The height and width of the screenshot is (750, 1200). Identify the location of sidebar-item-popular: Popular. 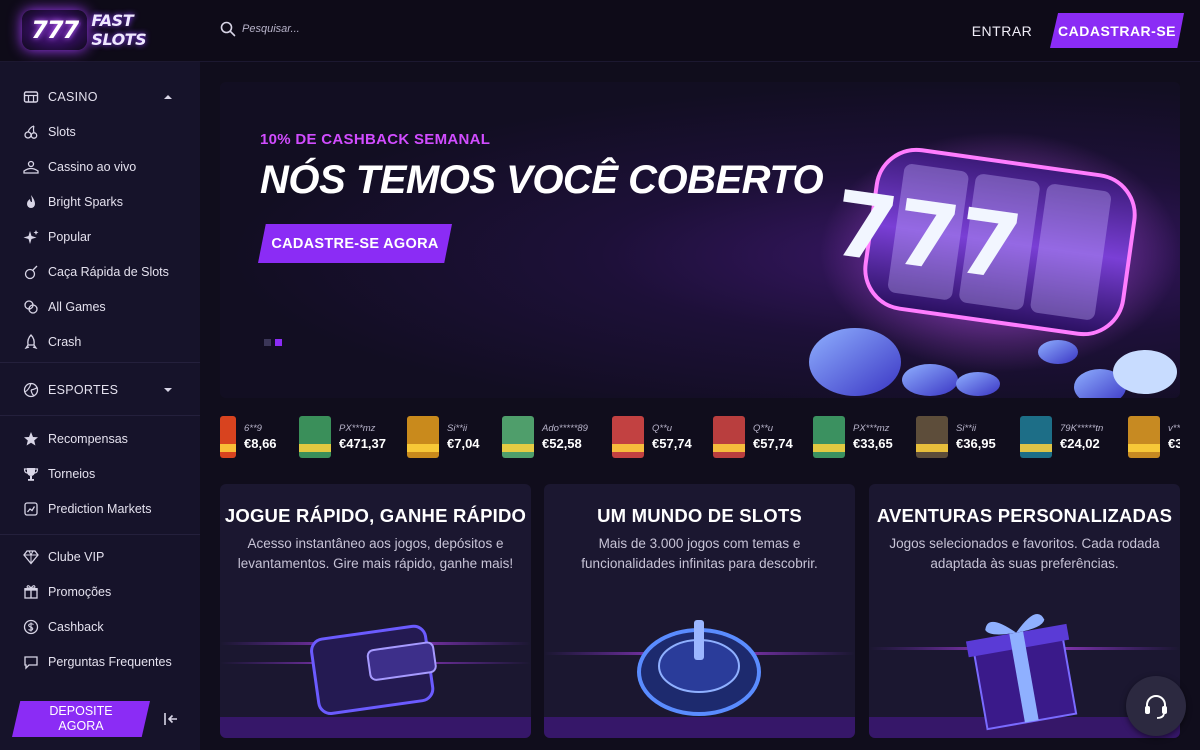
(100, 237).